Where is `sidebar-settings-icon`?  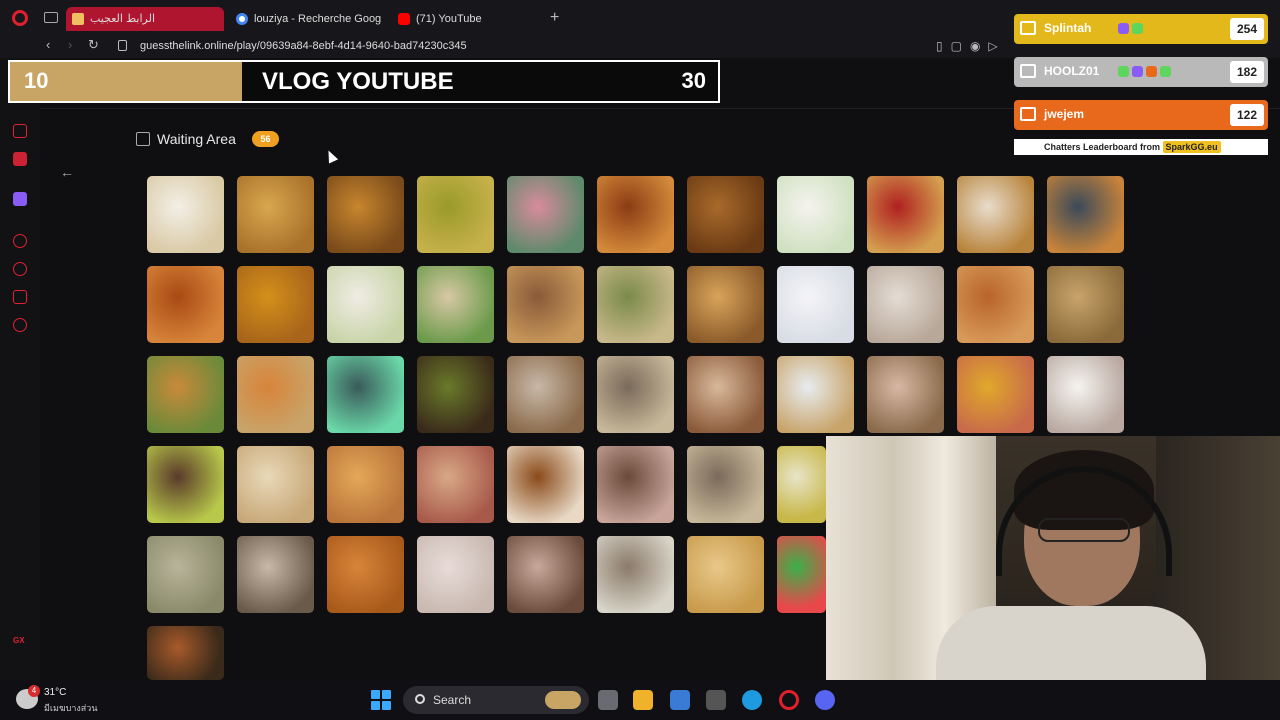 sidebar-settings-icon is located at coordinates (20, 325).